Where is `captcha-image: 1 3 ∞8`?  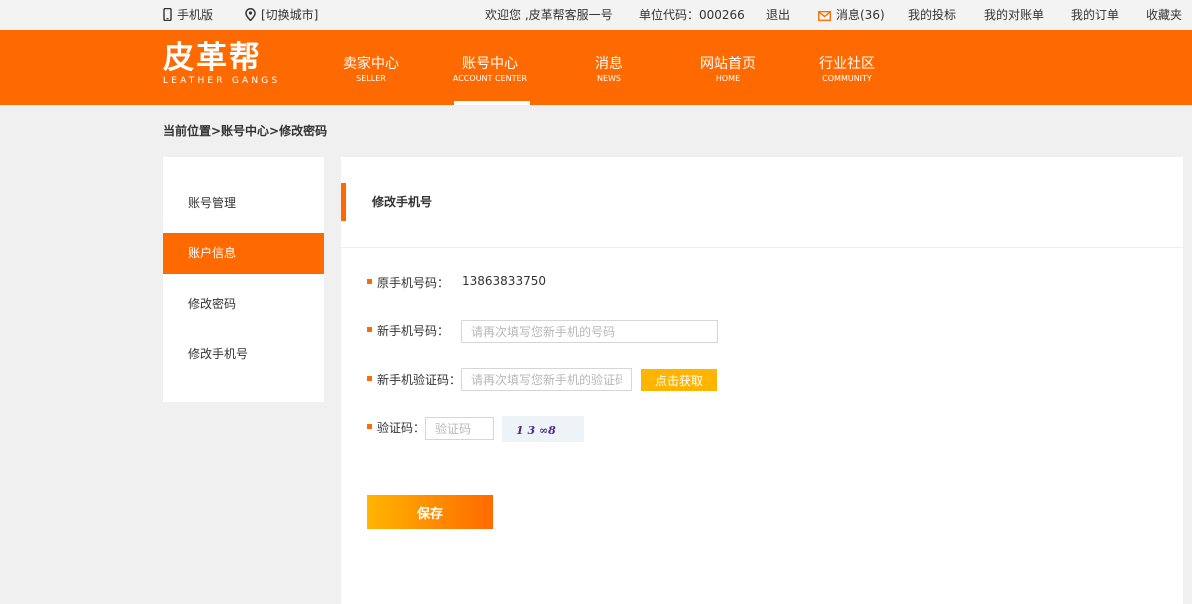 captcha-image: 1 3 ∞8 is located at coordinates (543, 429).